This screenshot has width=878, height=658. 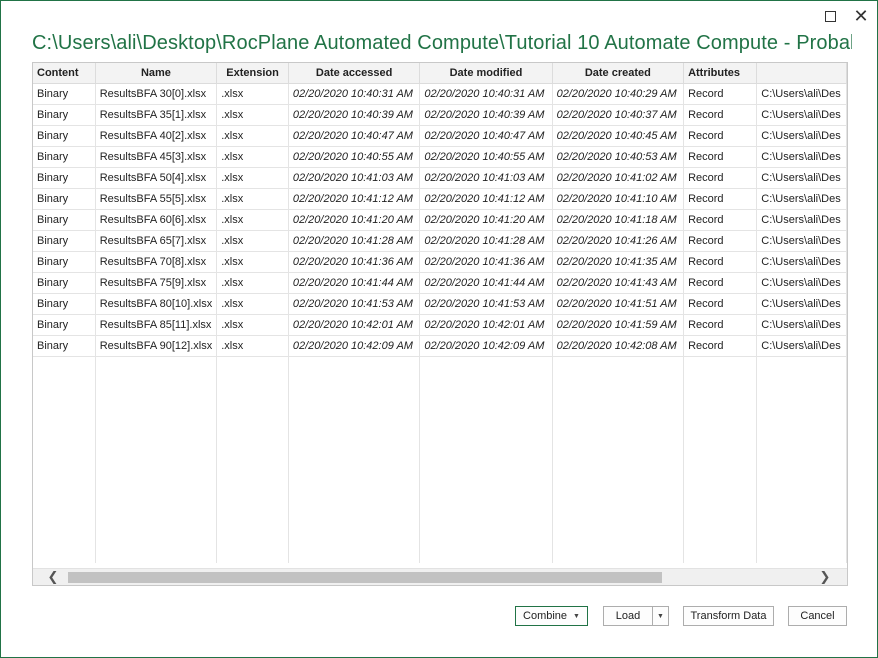 What do you see at coordinates (486, 115) in the screenshot?
I see `cell-date-modified: 02/20/2020 10:40:39 AM` at bounding box center [486, 115].